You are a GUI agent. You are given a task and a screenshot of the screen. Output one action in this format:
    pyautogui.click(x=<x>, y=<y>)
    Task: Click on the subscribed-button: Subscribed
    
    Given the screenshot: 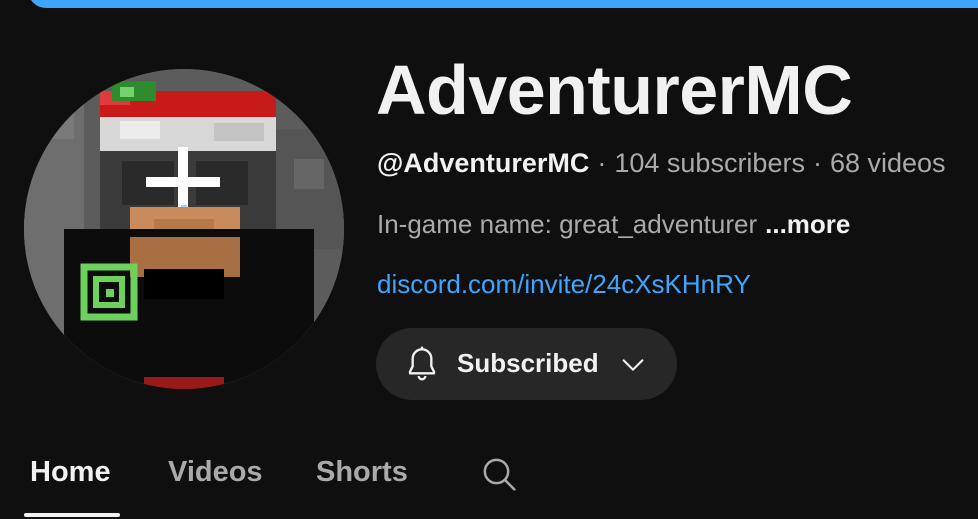 What is the action you would take?
    pyautogui.click(x=526, y=364)
    